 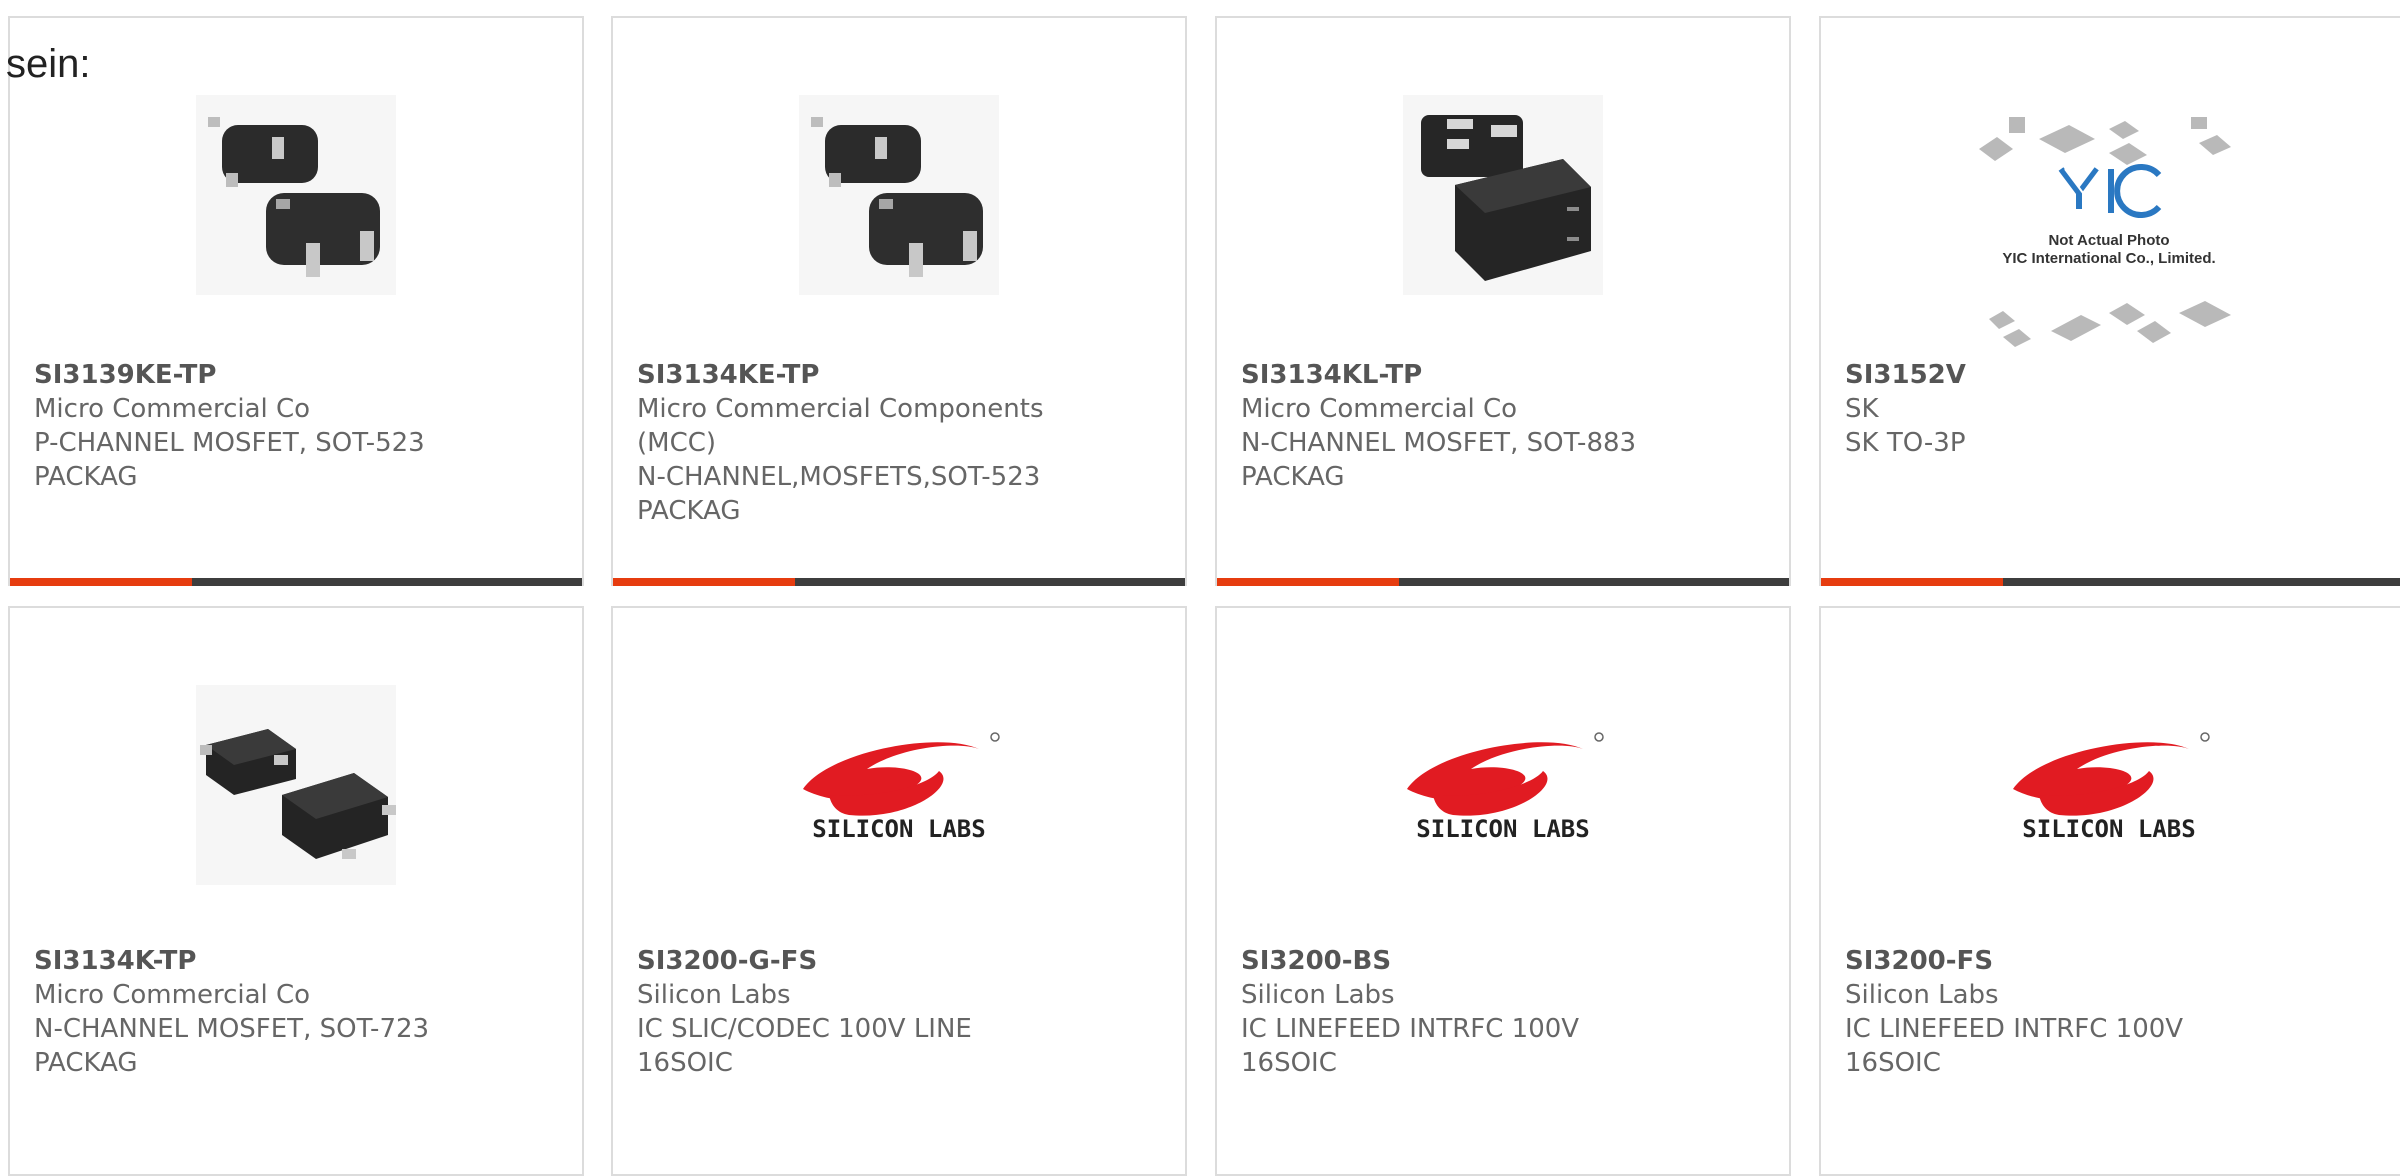 I want to click on sot-883-package-icon, so click(x=1503, y=195).